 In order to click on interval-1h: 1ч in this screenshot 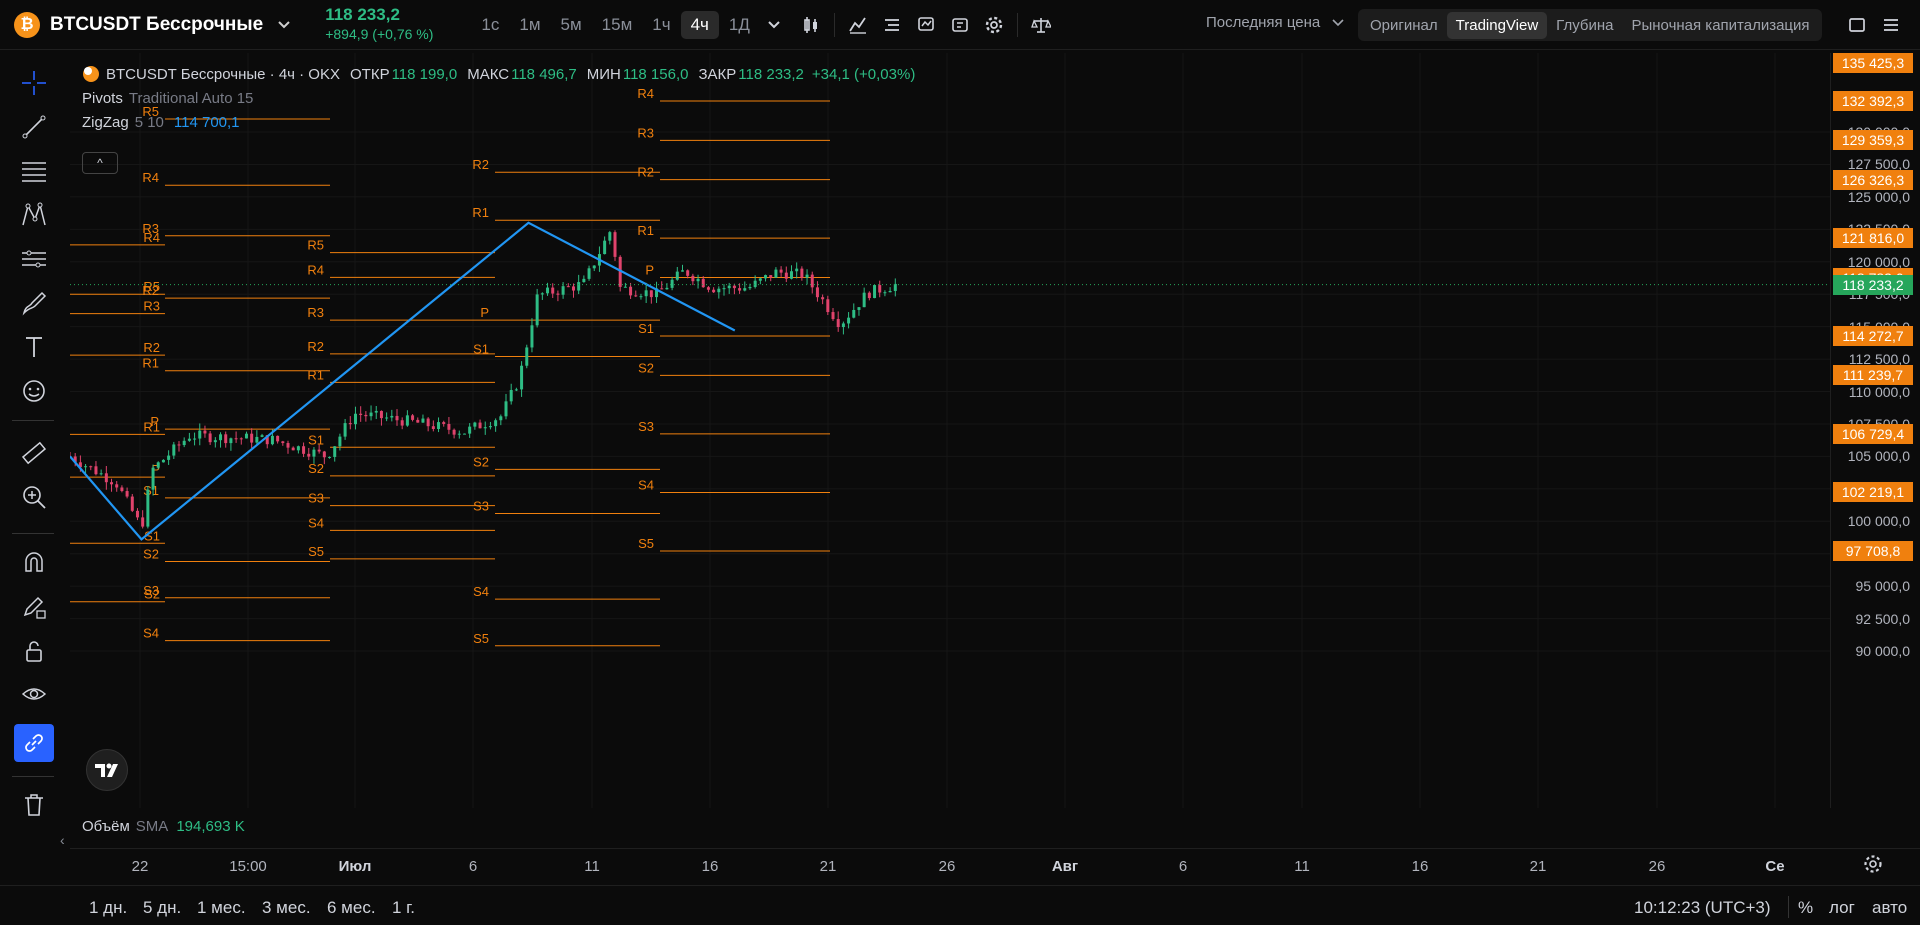, I will do `click(661, 25)`.